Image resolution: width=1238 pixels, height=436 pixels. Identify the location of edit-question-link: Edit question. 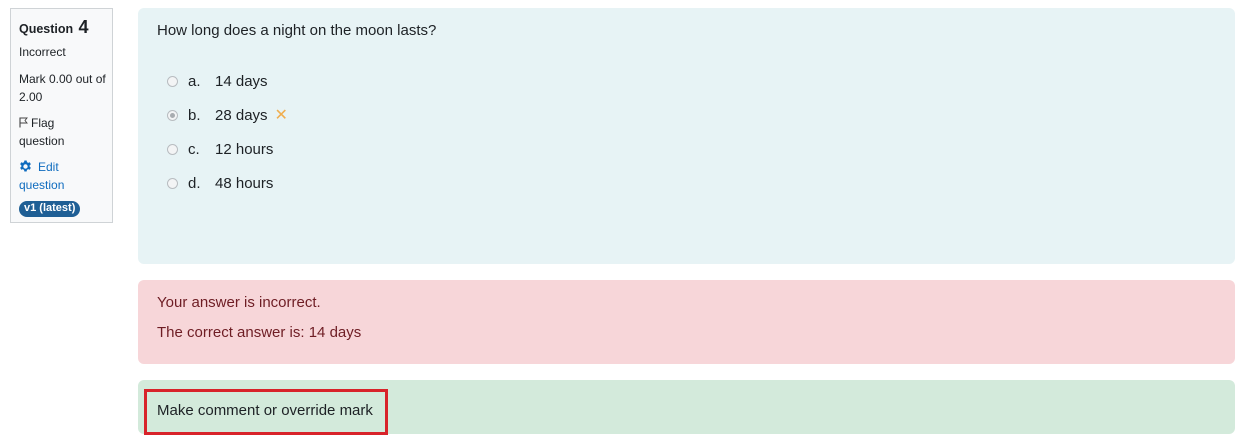
(62, 176).